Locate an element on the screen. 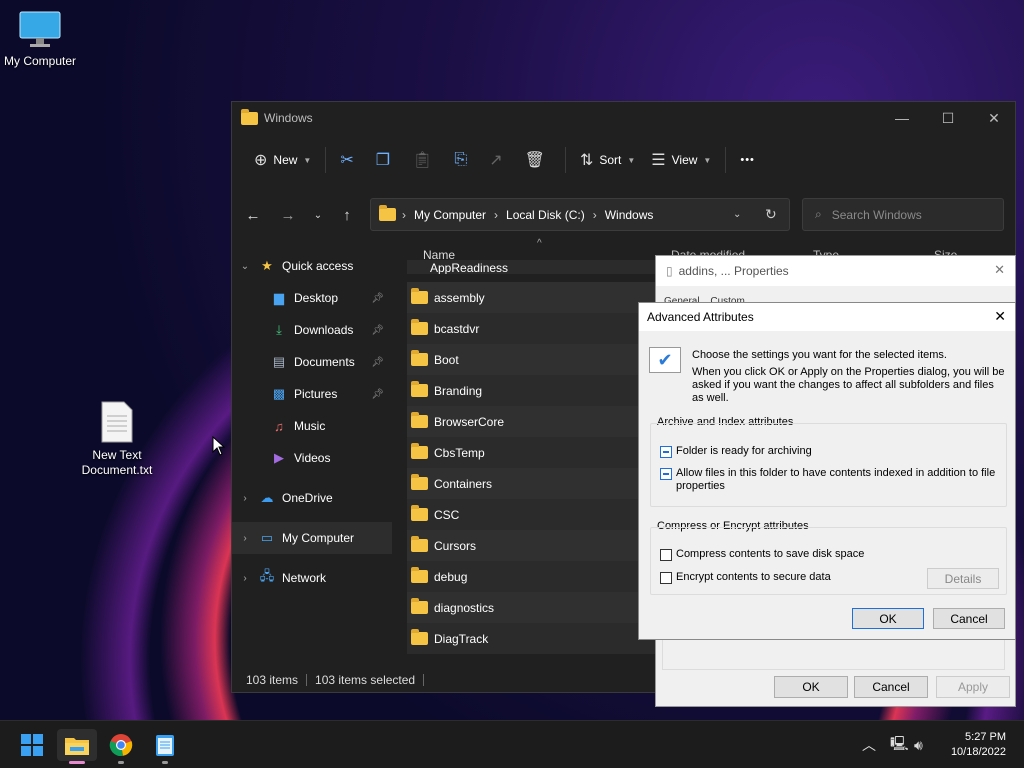 The image size is (1024, 768). file-row: diagnostics is located at coordinates (532, 607).